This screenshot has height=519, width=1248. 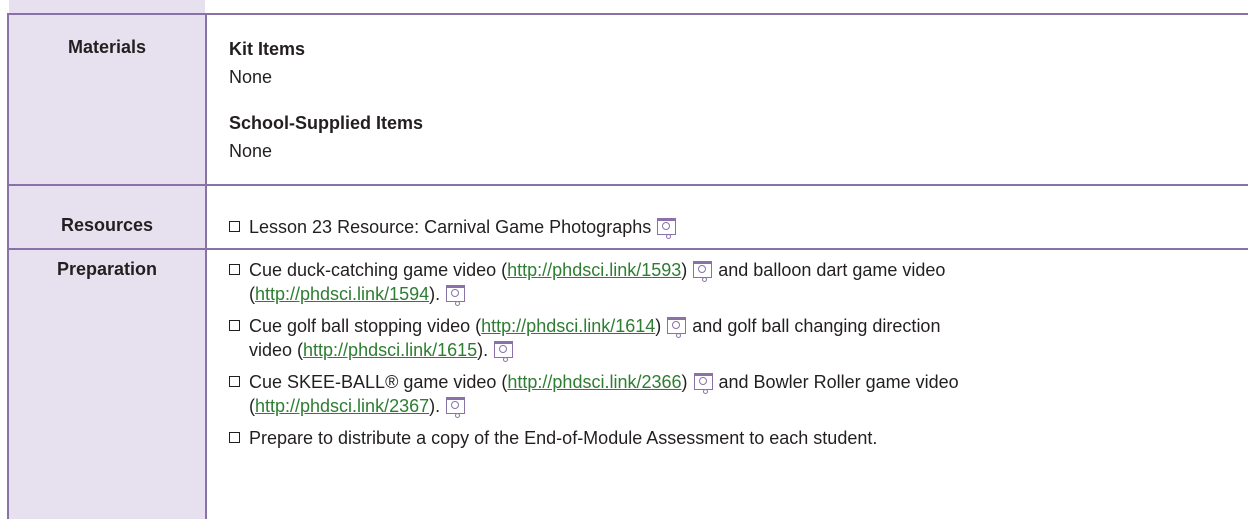 I want to click on video-link: http://phdsci.link/1615, so click(x=390, y=350).